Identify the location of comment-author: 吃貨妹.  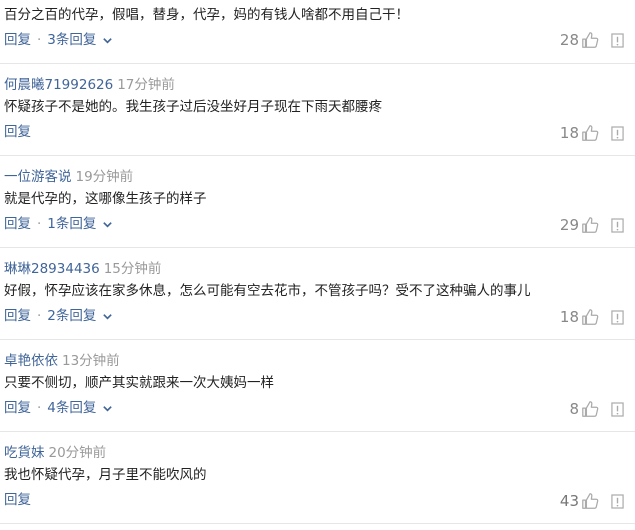
(24, 453).